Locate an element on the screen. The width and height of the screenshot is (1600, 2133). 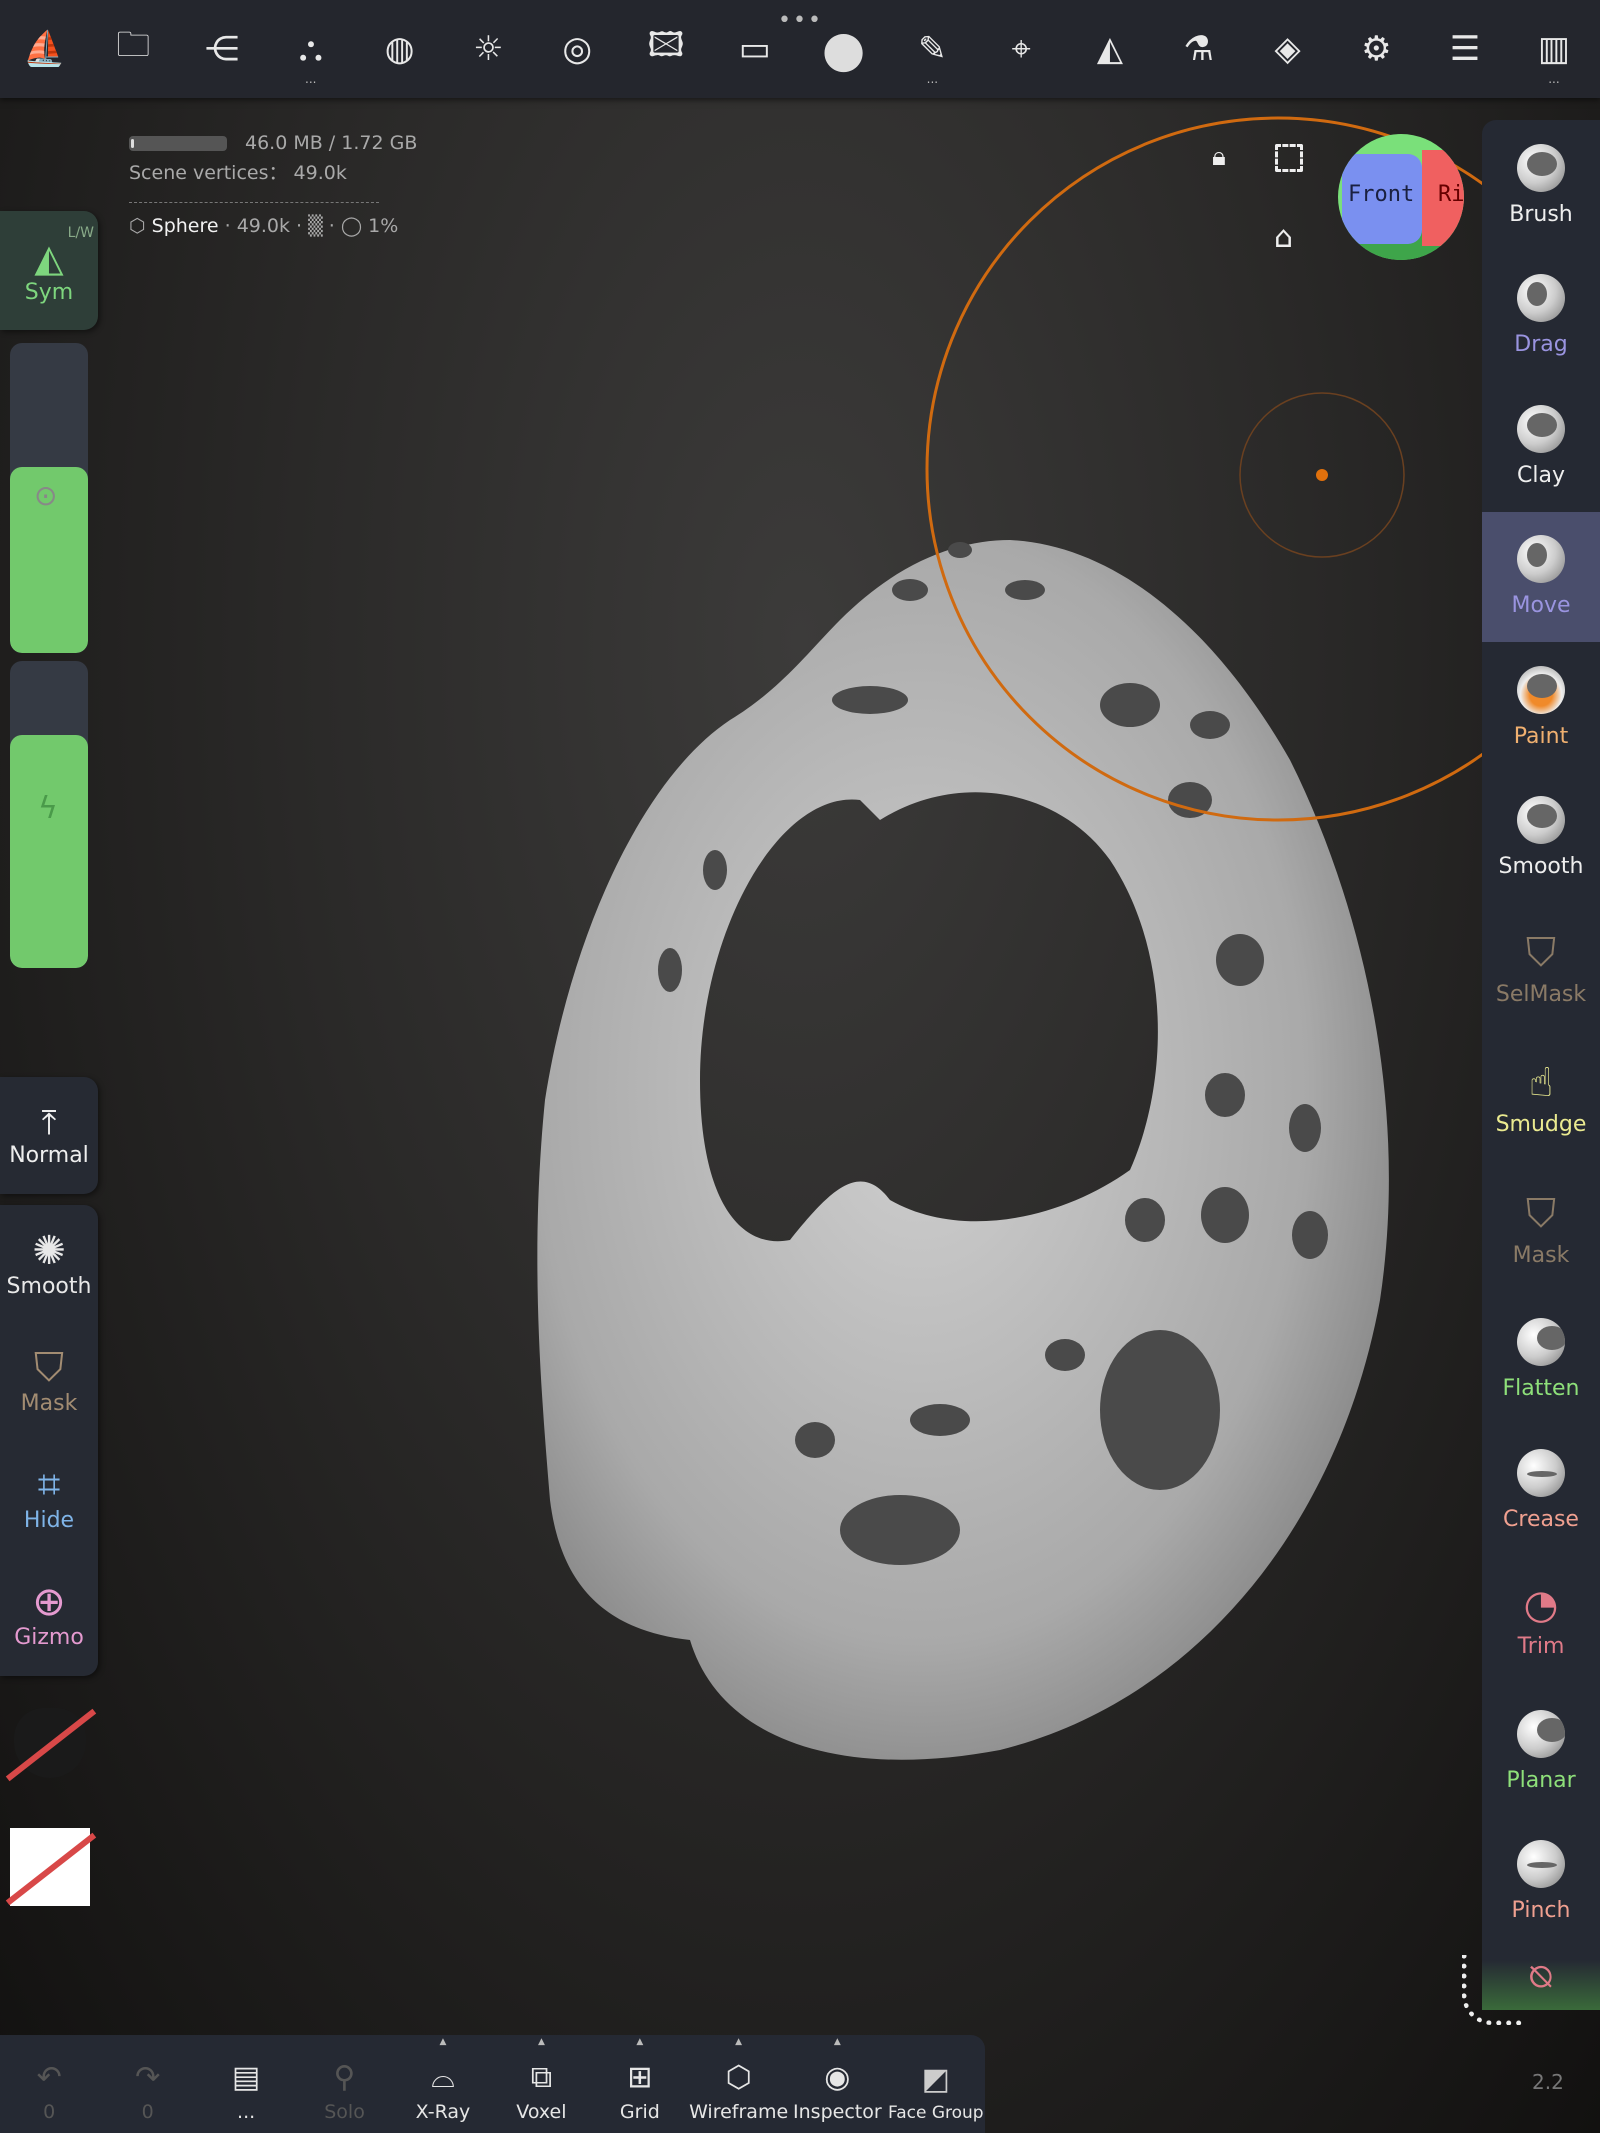
layers-icon: ◈ is located at coordinates (1287, 49).